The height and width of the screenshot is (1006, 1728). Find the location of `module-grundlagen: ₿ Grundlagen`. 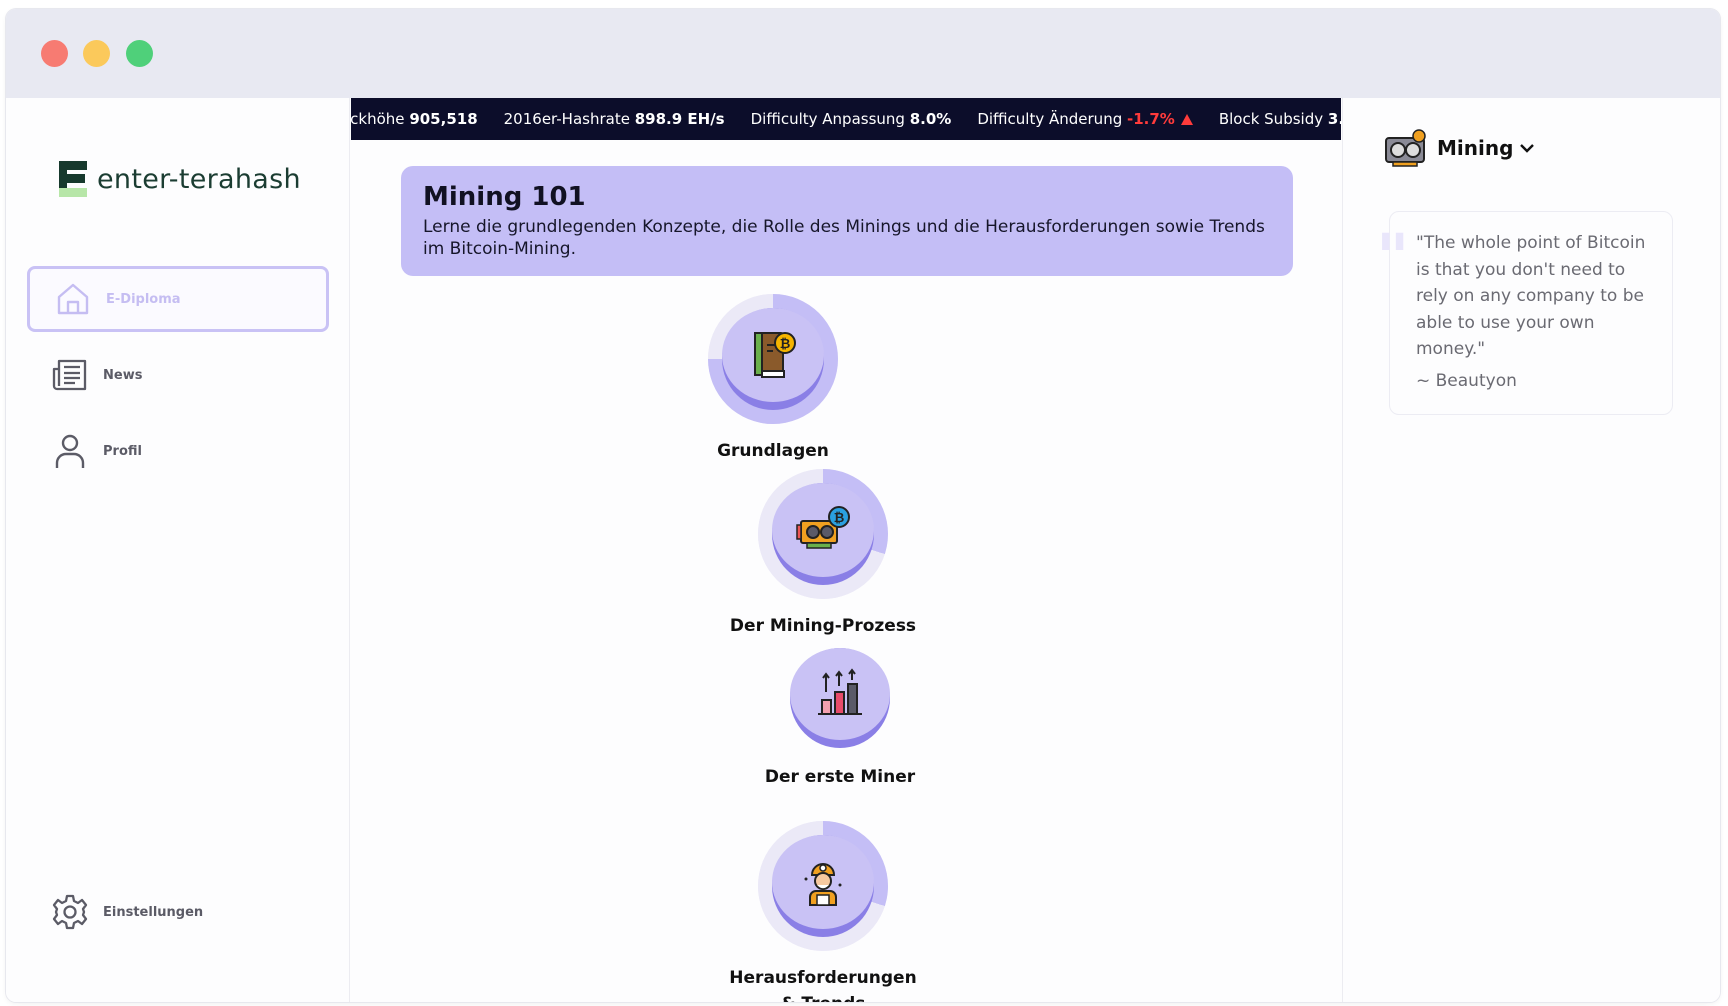

module-grundlagen: ₿ Grundlagen is located at coordinates (773, 379).